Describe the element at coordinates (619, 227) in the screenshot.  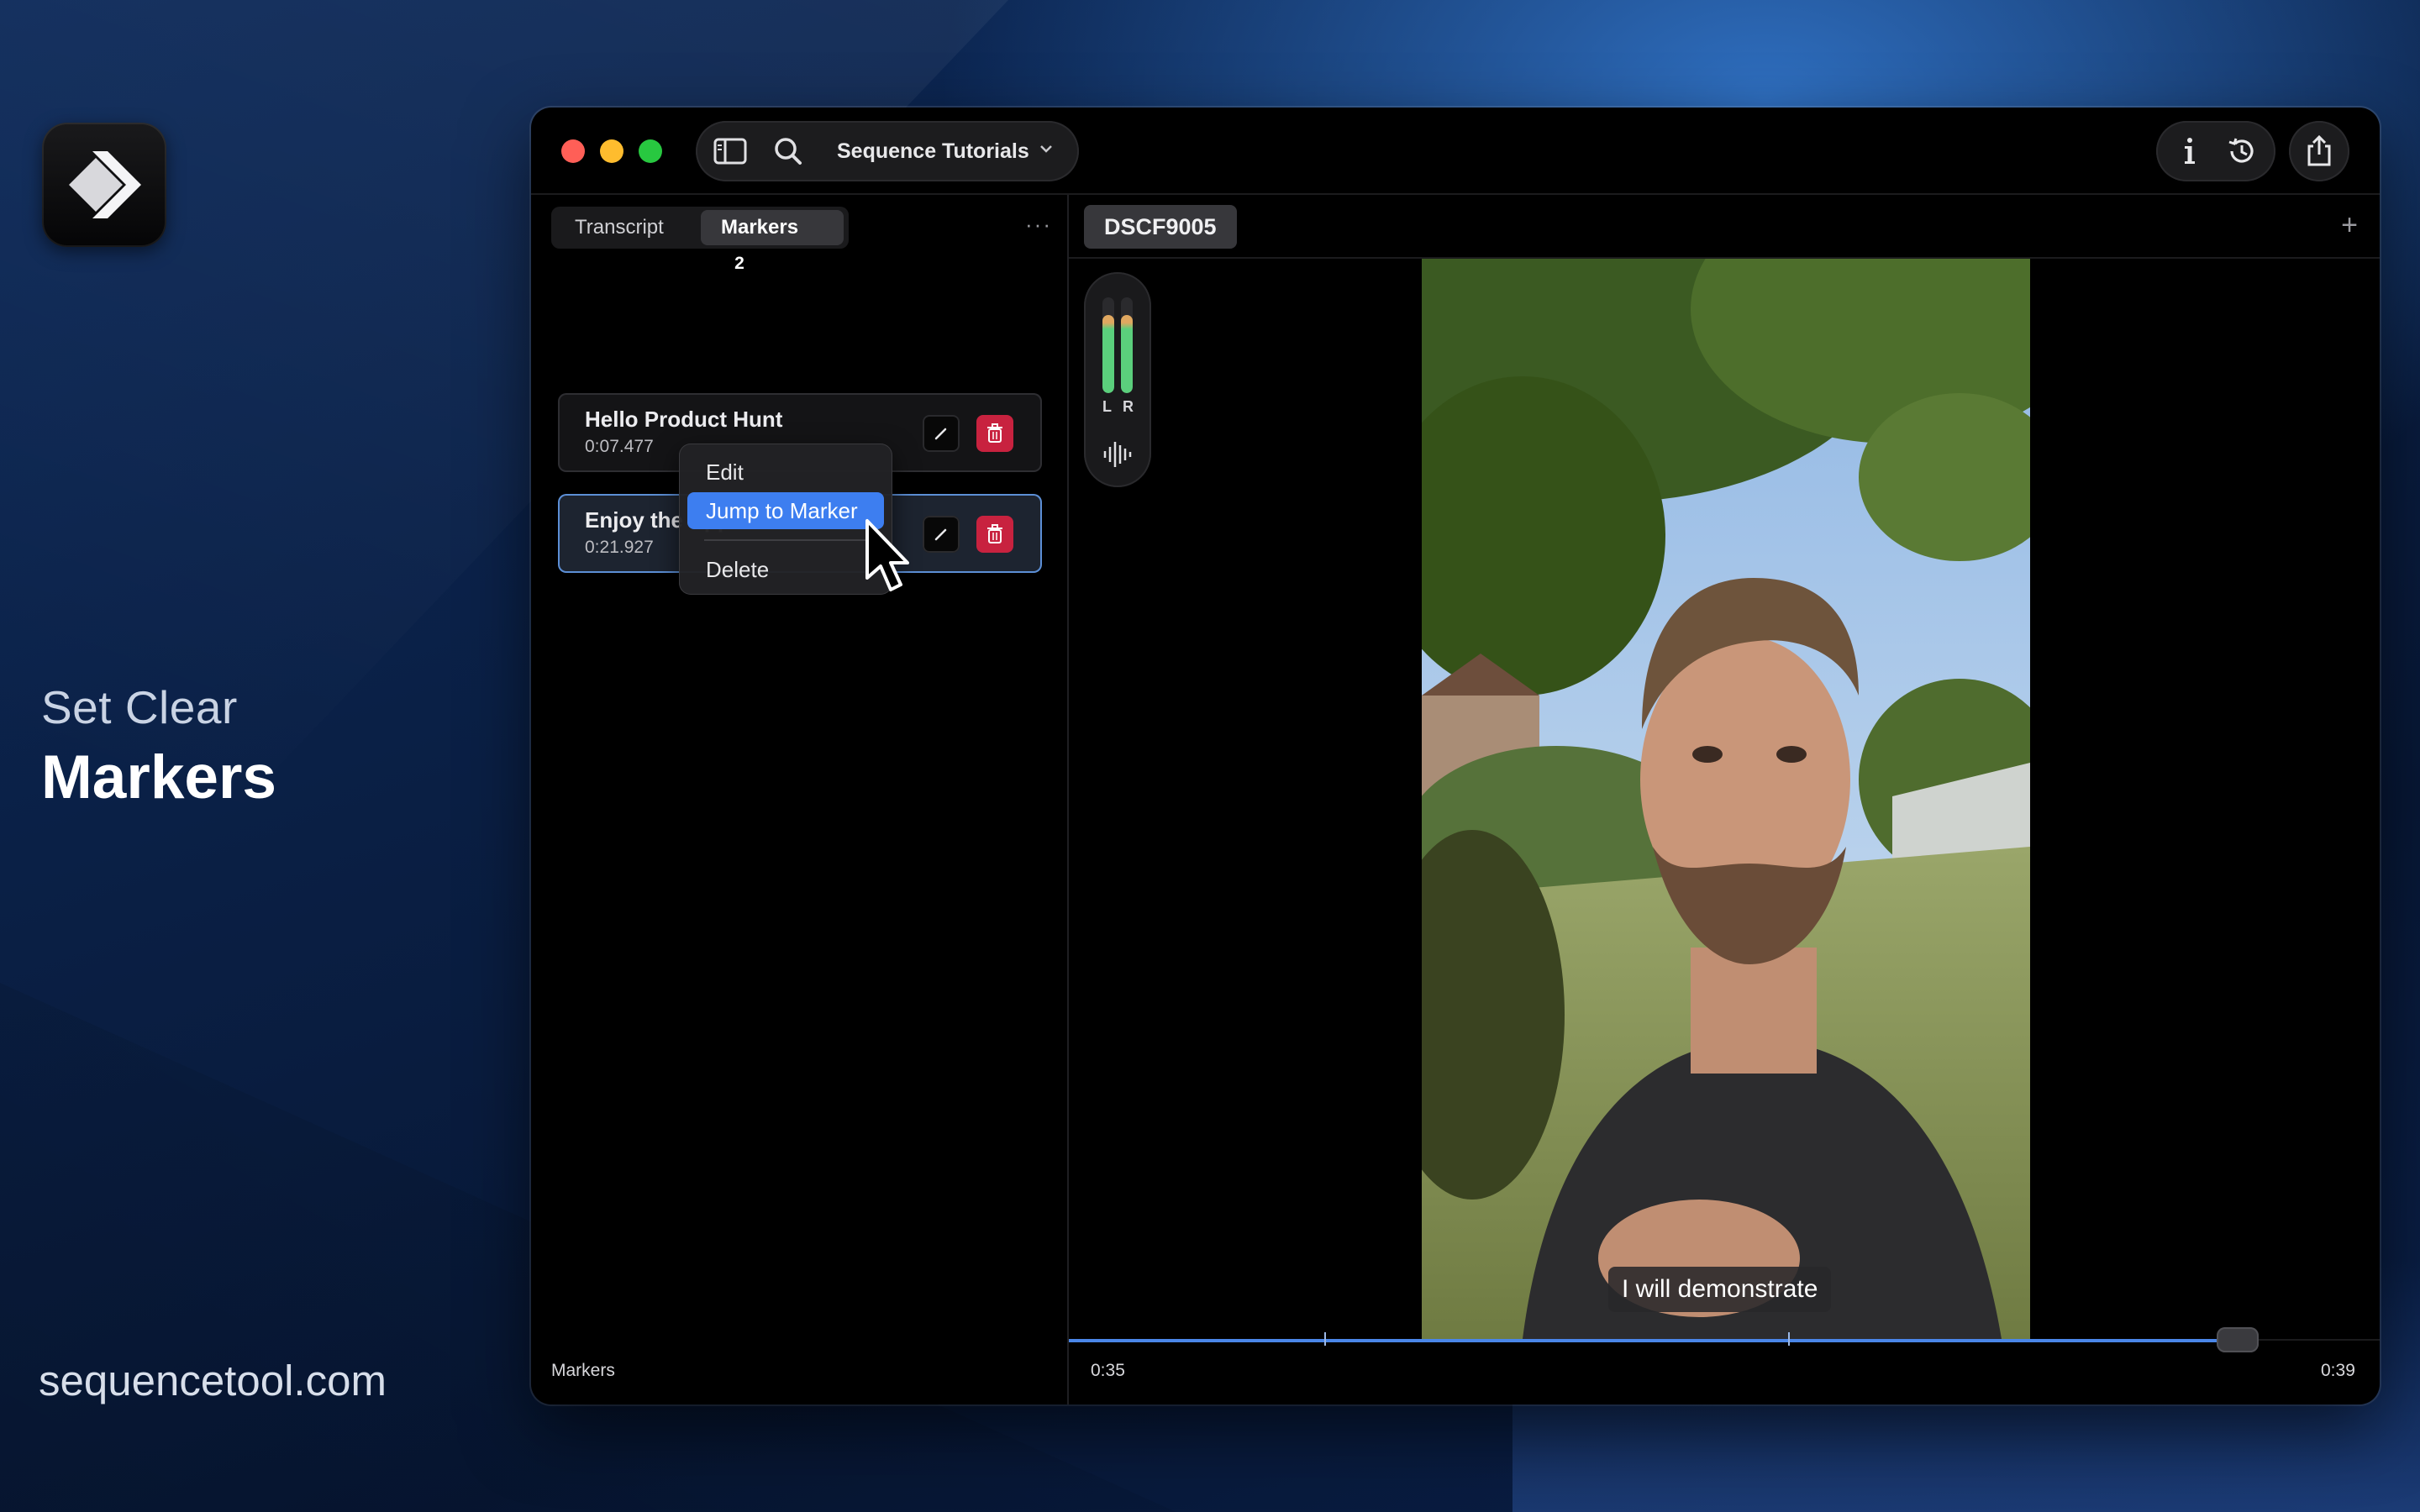
I see `tab-label: Transcript` at that location.